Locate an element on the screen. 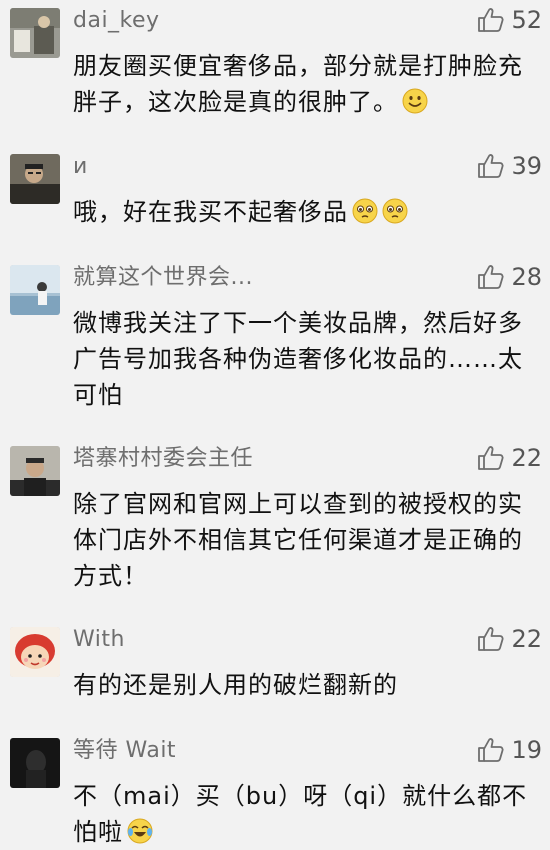 Image resolution: width=550 pixels, height=850 pixels. comment-username: и is located at coordinates (80, 167).